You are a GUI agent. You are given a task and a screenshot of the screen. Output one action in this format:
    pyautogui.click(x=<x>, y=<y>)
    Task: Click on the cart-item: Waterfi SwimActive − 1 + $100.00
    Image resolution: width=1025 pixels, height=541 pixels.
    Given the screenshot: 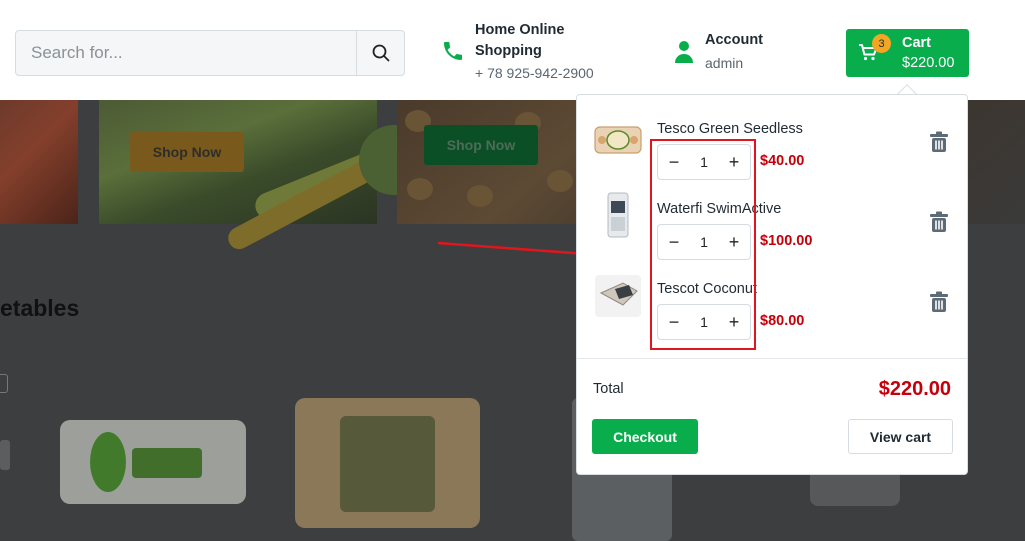 What is the action you would take?
    pyautogui.click(x=772, y=236)
    